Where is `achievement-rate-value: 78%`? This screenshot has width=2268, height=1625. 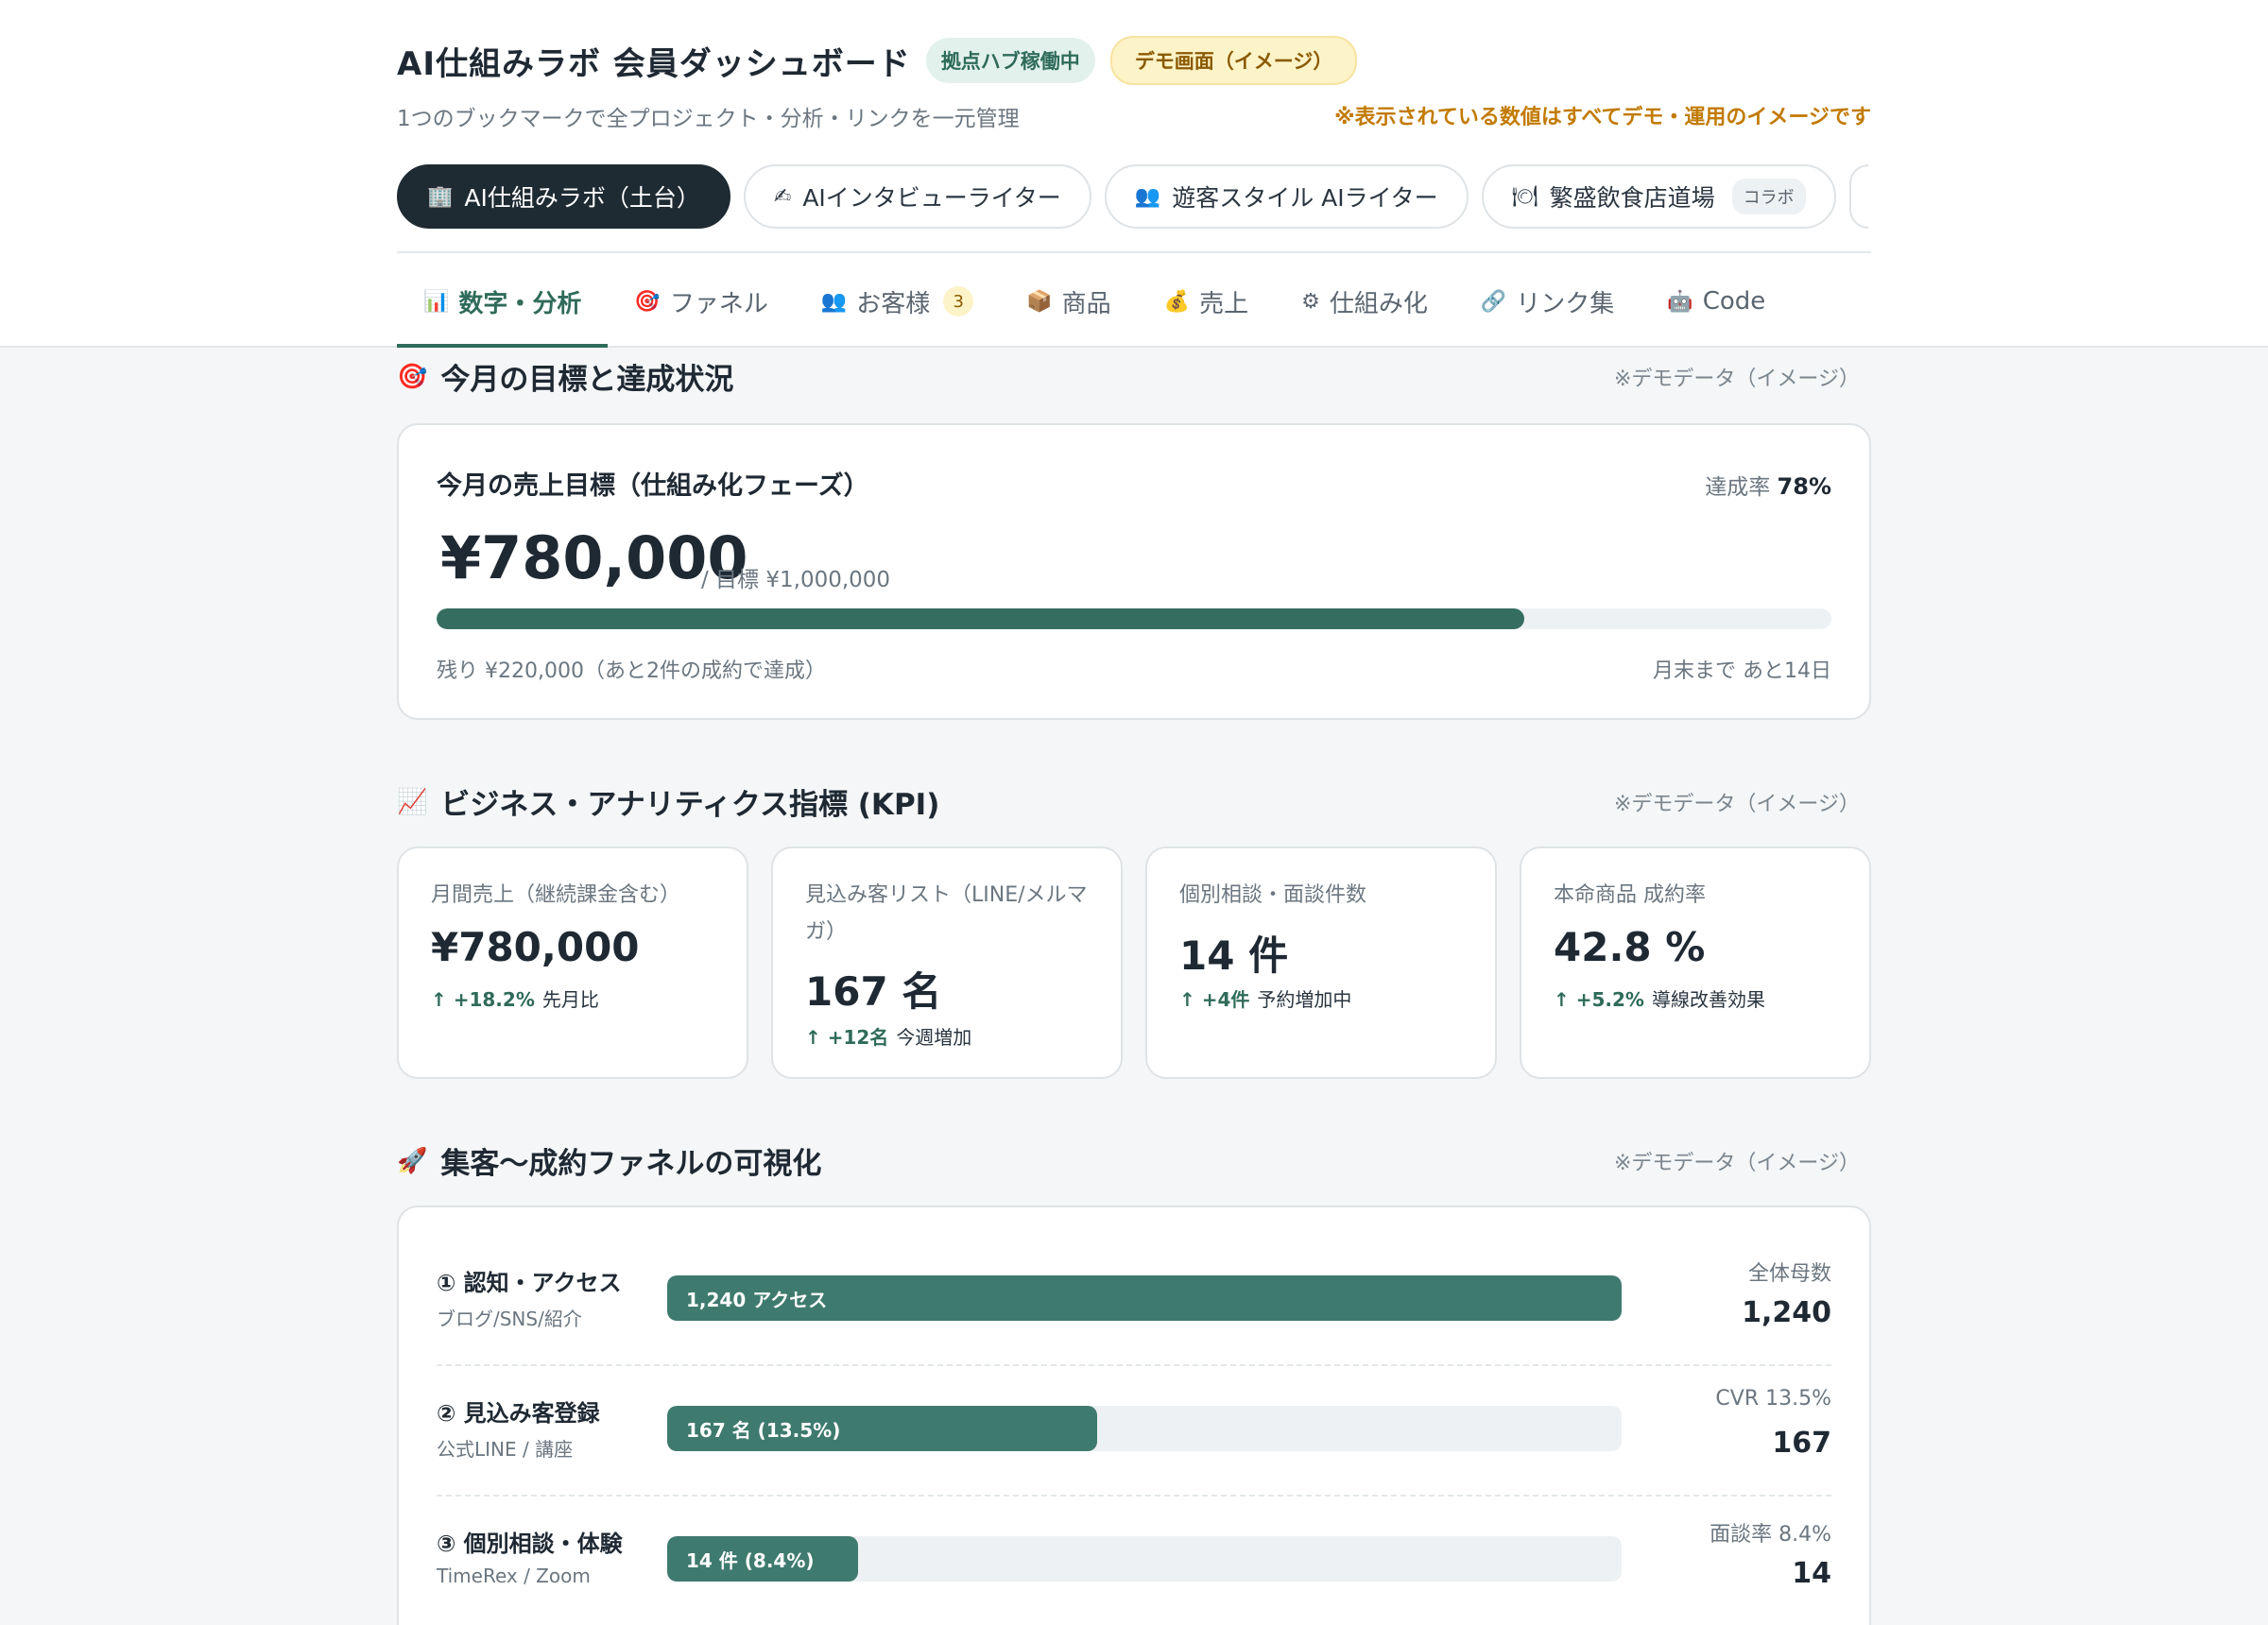
achievement-rate-value: 78% is located at coordinates (1804, 486).